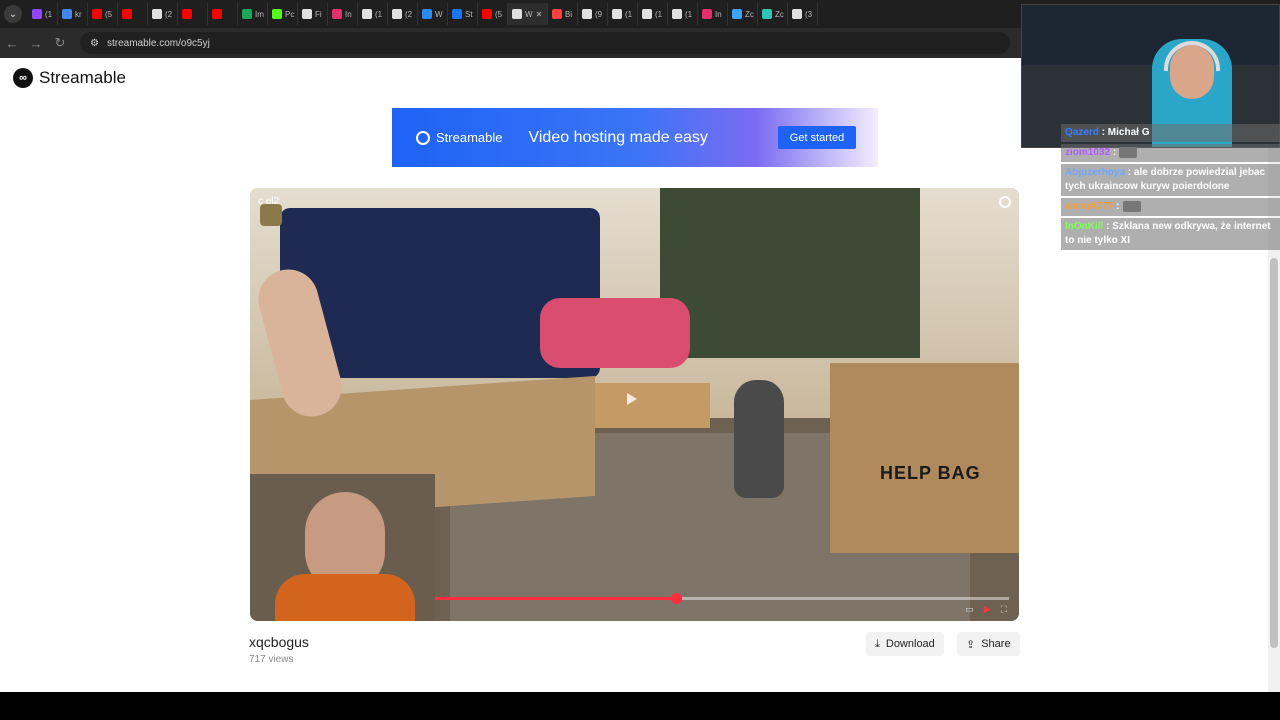 The image size is (1280, 720). Describe the element at coordinates (342, 547) in the screenshot. I see `facecam-inset` at that location.